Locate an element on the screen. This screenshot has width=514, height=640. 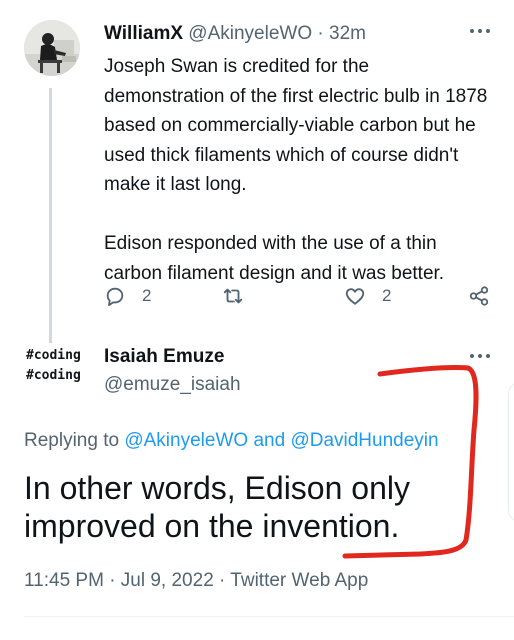
tweet-actions: 2 2 is located at coordinates (299, 296).